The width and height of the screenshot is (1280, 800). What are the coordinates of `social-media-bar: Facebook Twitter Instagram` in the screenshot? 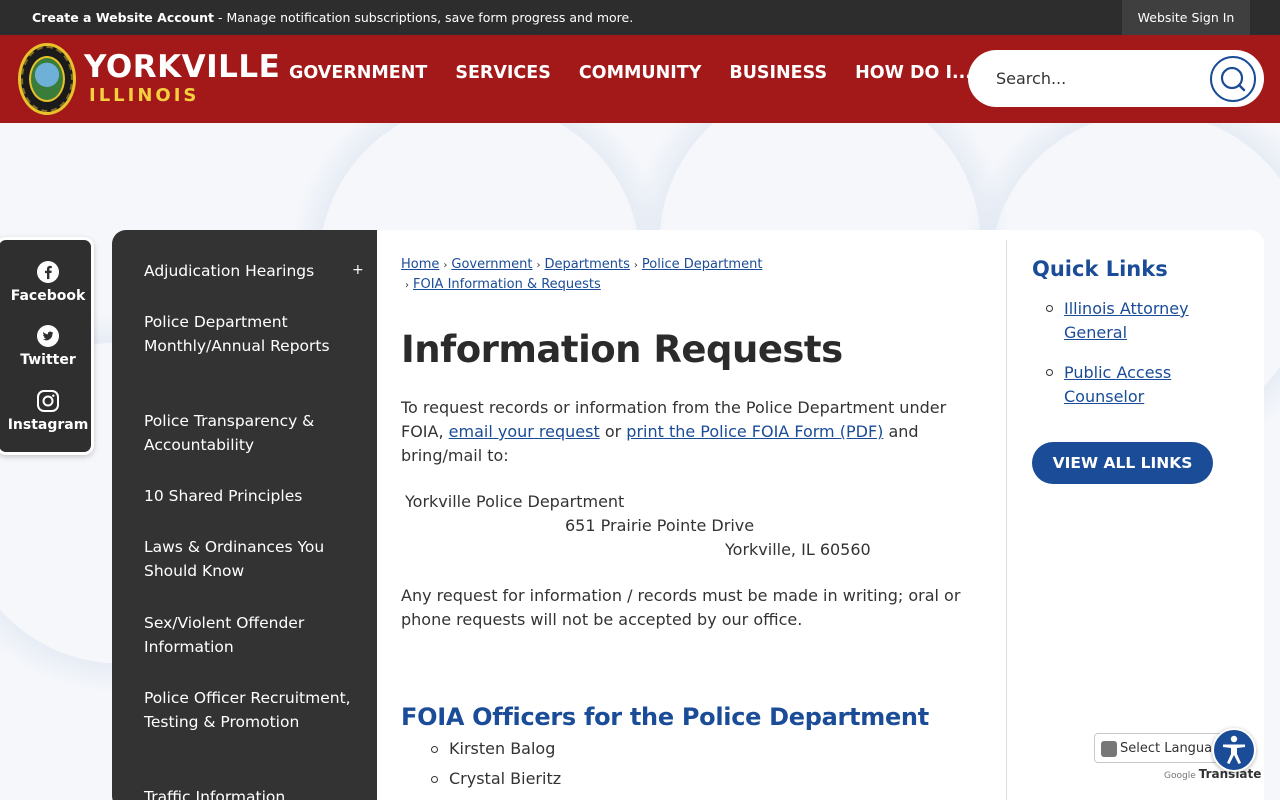 It's located at (47, 346).